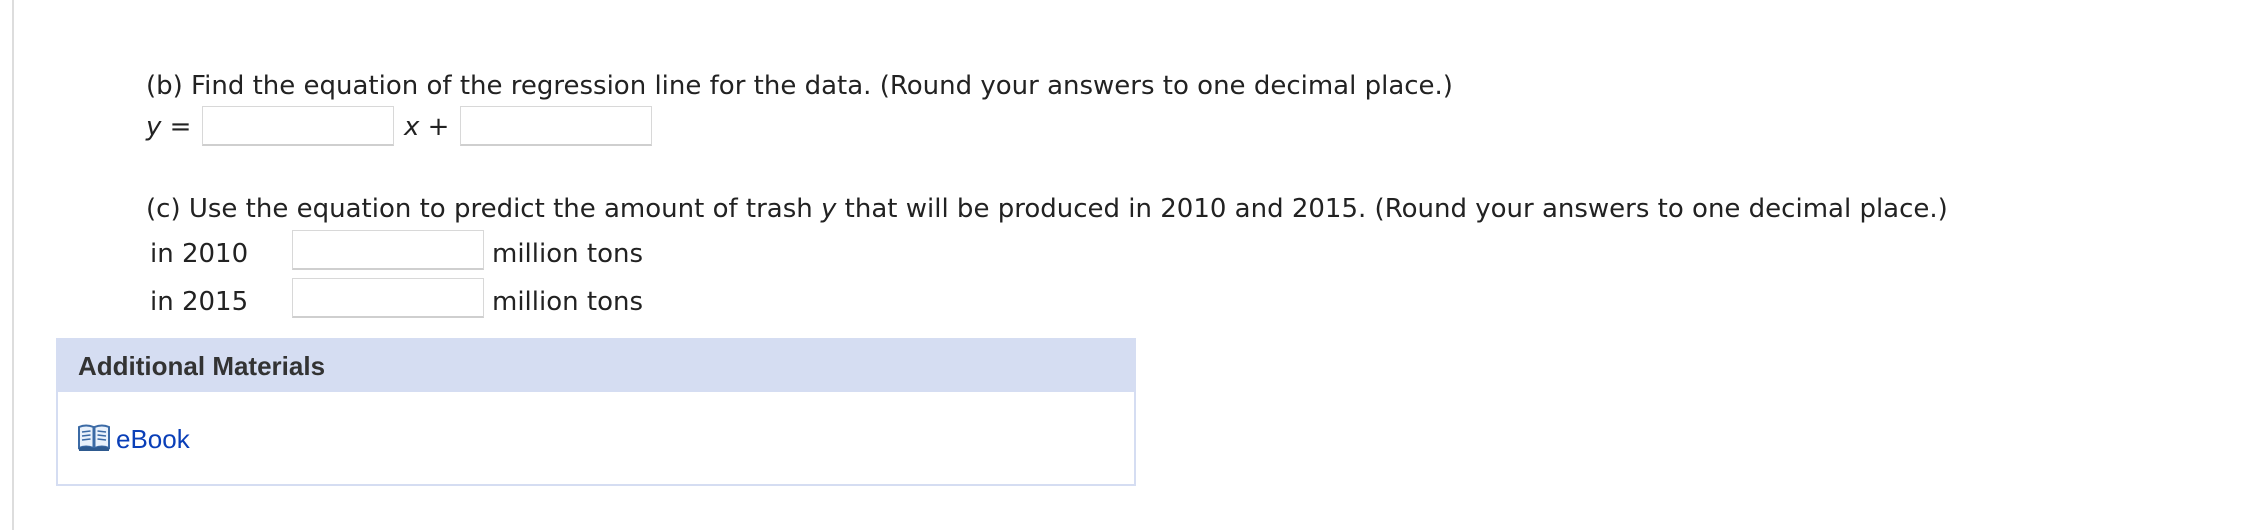  I want to click on additional-materials-panel: Additional Materials eBook, so click(596, 412).